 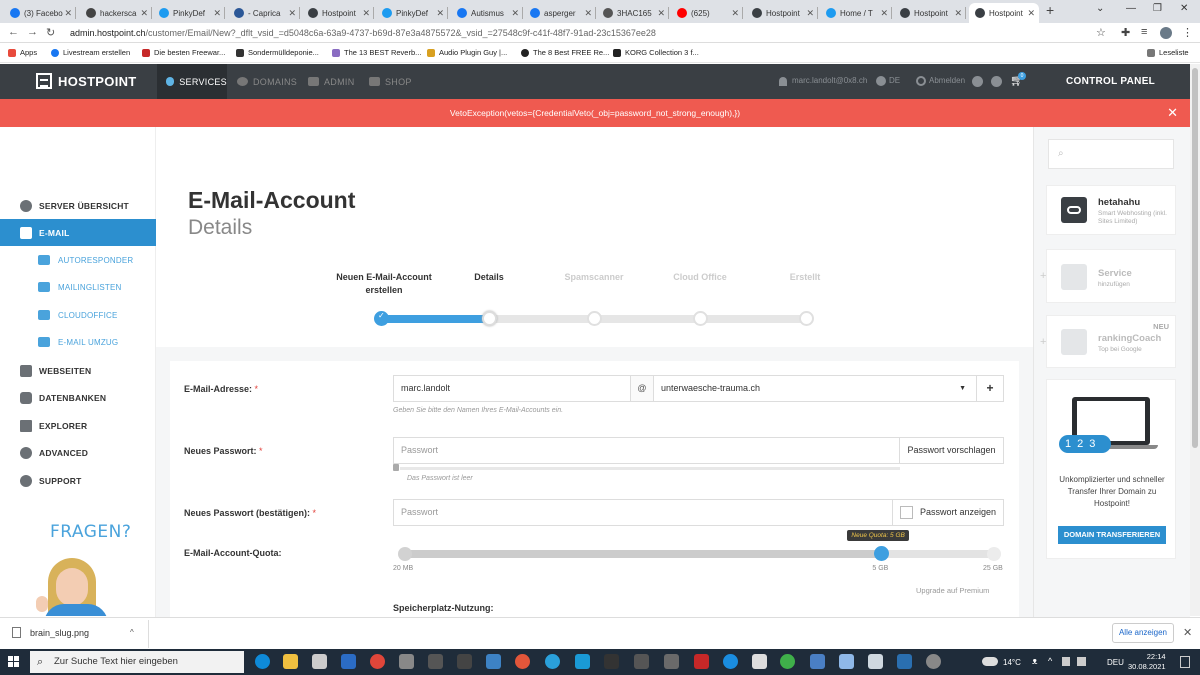 What do you see at coordinates (906, 512) in the screenshot?
I see `show-password-checkbox` at bounding box center [906, 512].